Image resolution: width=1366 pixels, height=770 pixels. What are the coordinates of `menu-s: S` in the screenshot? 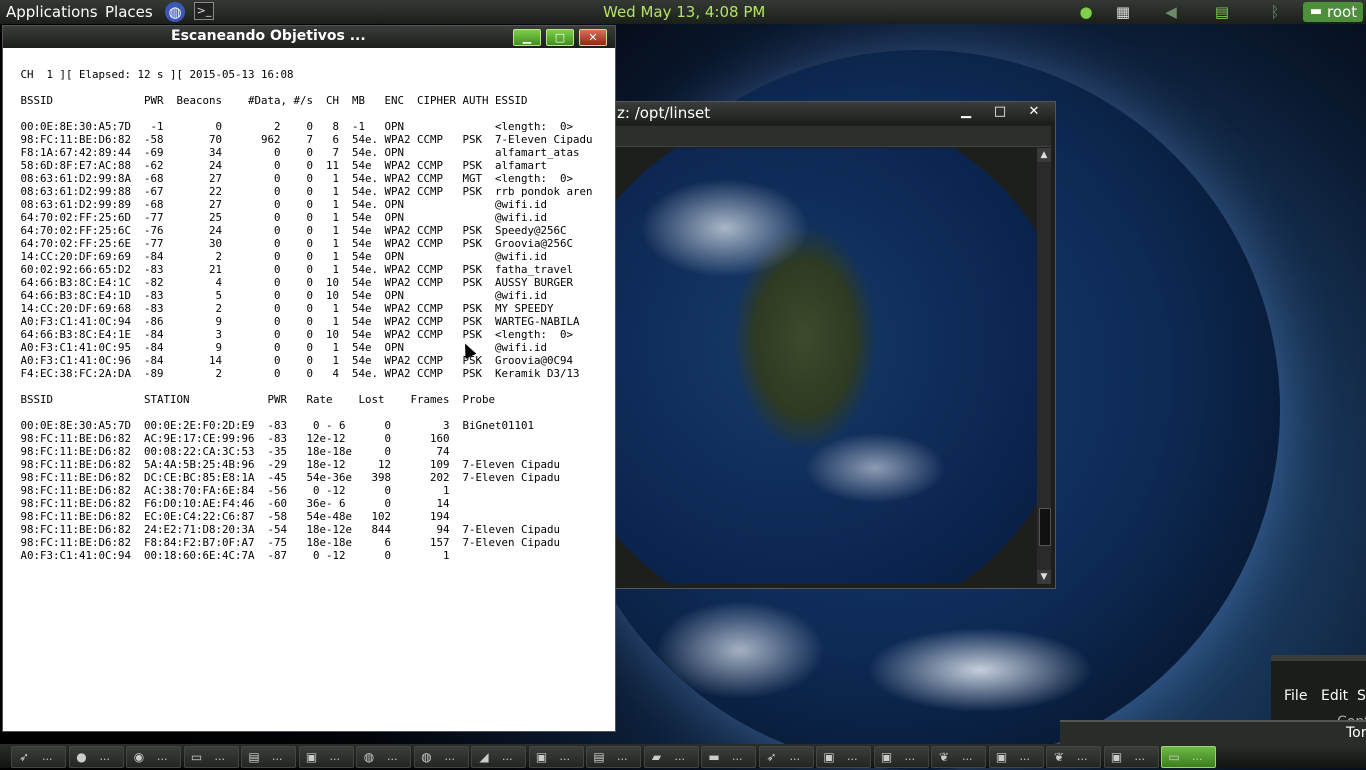 It's located at (1361, 696).